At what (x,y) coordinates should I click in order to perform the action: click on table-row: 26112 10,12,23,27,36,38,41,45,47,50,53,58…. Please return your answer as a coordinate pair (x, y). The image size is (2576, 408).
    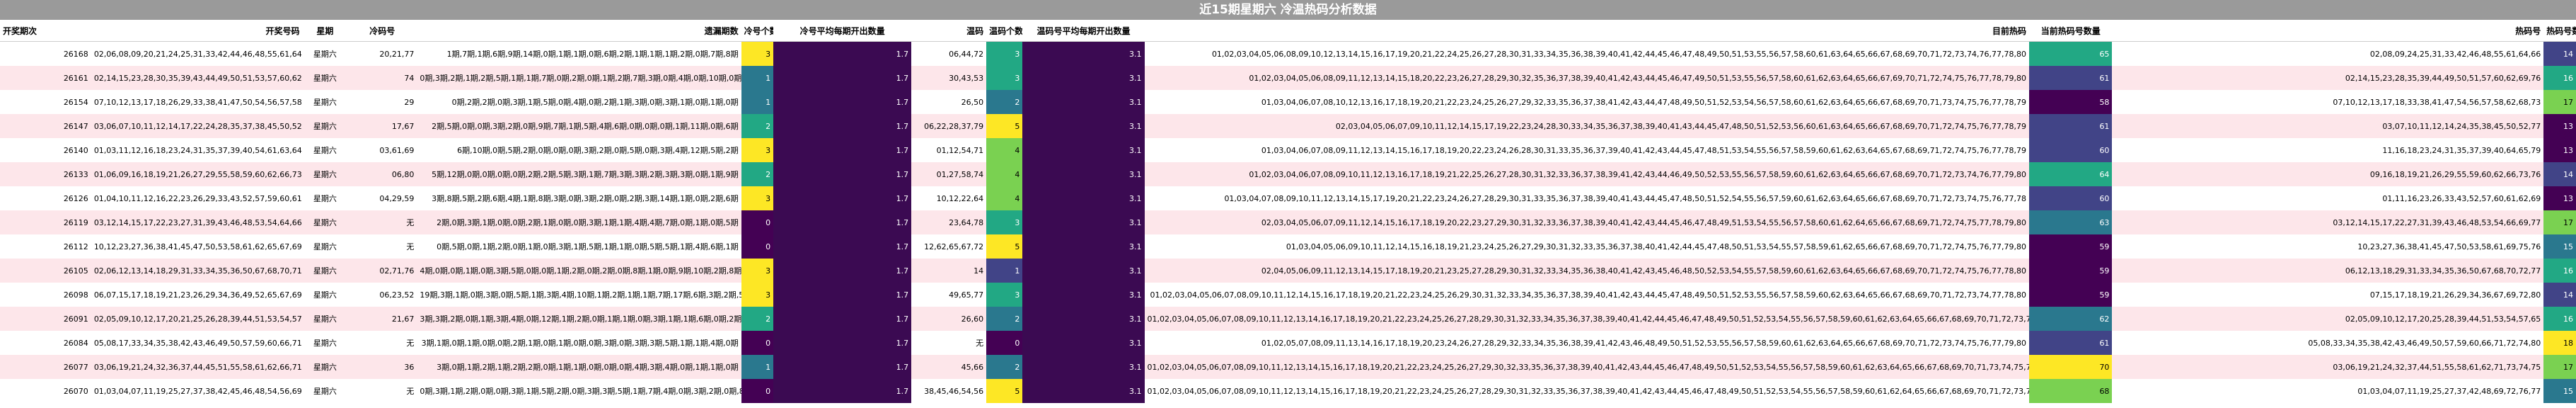
    Looking at the image, I should click on (1288, 246).